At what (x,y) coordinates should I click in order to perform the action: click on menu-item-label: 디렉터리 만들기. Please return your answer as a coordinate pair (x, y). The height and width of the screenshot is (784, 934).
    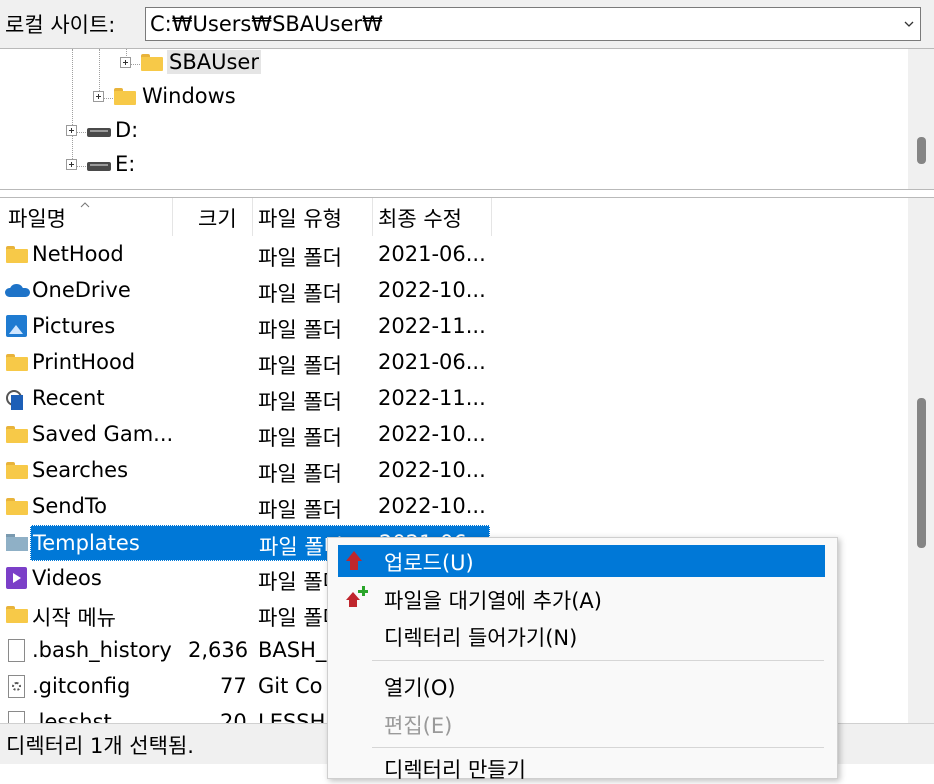
    Looking at the image, I should click on (455, 770).